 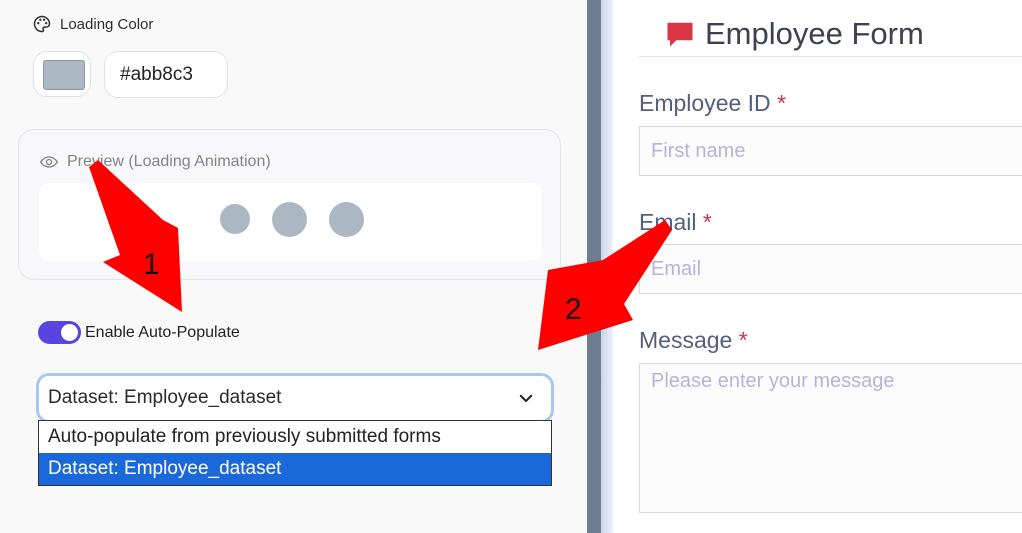 I want to click on auto-populate-label: Enable Auto-Populate, so click(x=162, y=332).